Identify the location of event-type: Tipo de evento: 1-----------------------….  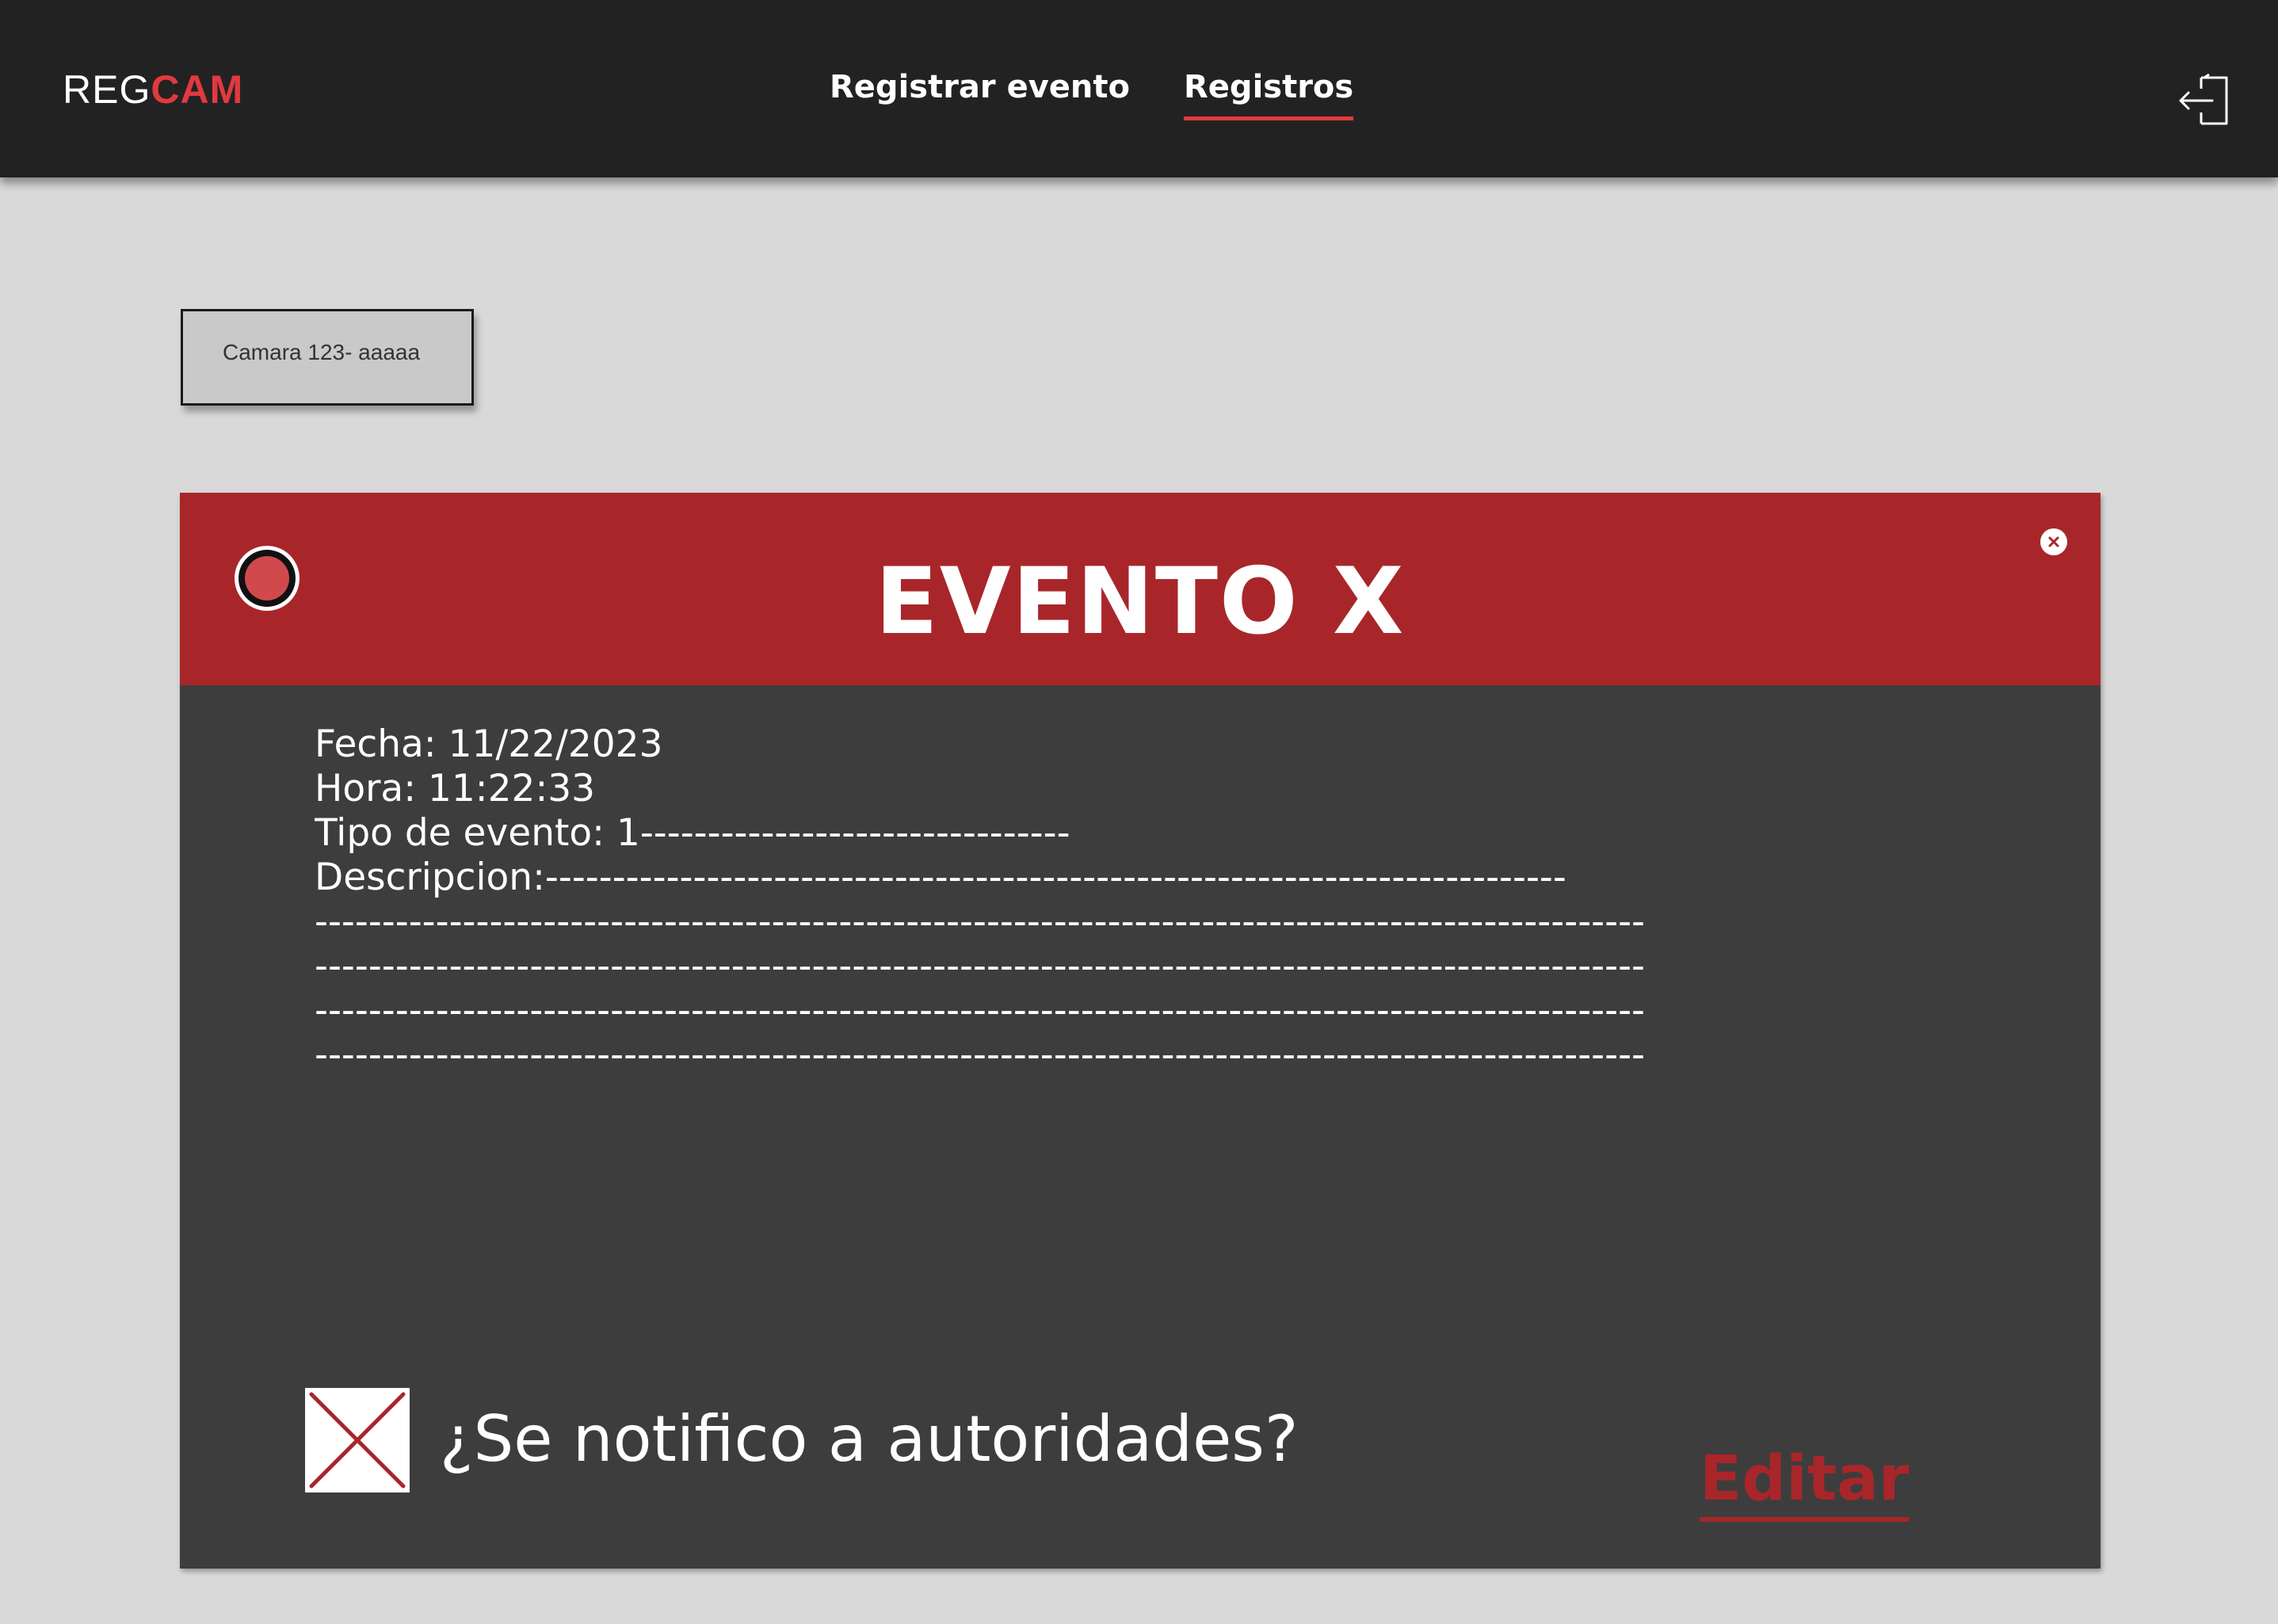
(692, 833).